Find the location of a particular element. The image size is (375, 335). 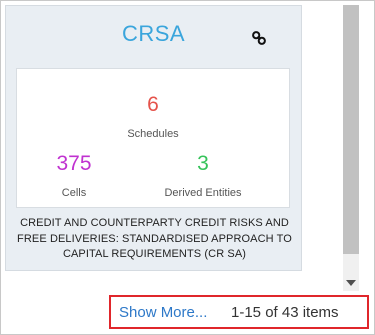

pagination-bar: Show More... 1-15 of 43 items is located at coordinates (239, 312).